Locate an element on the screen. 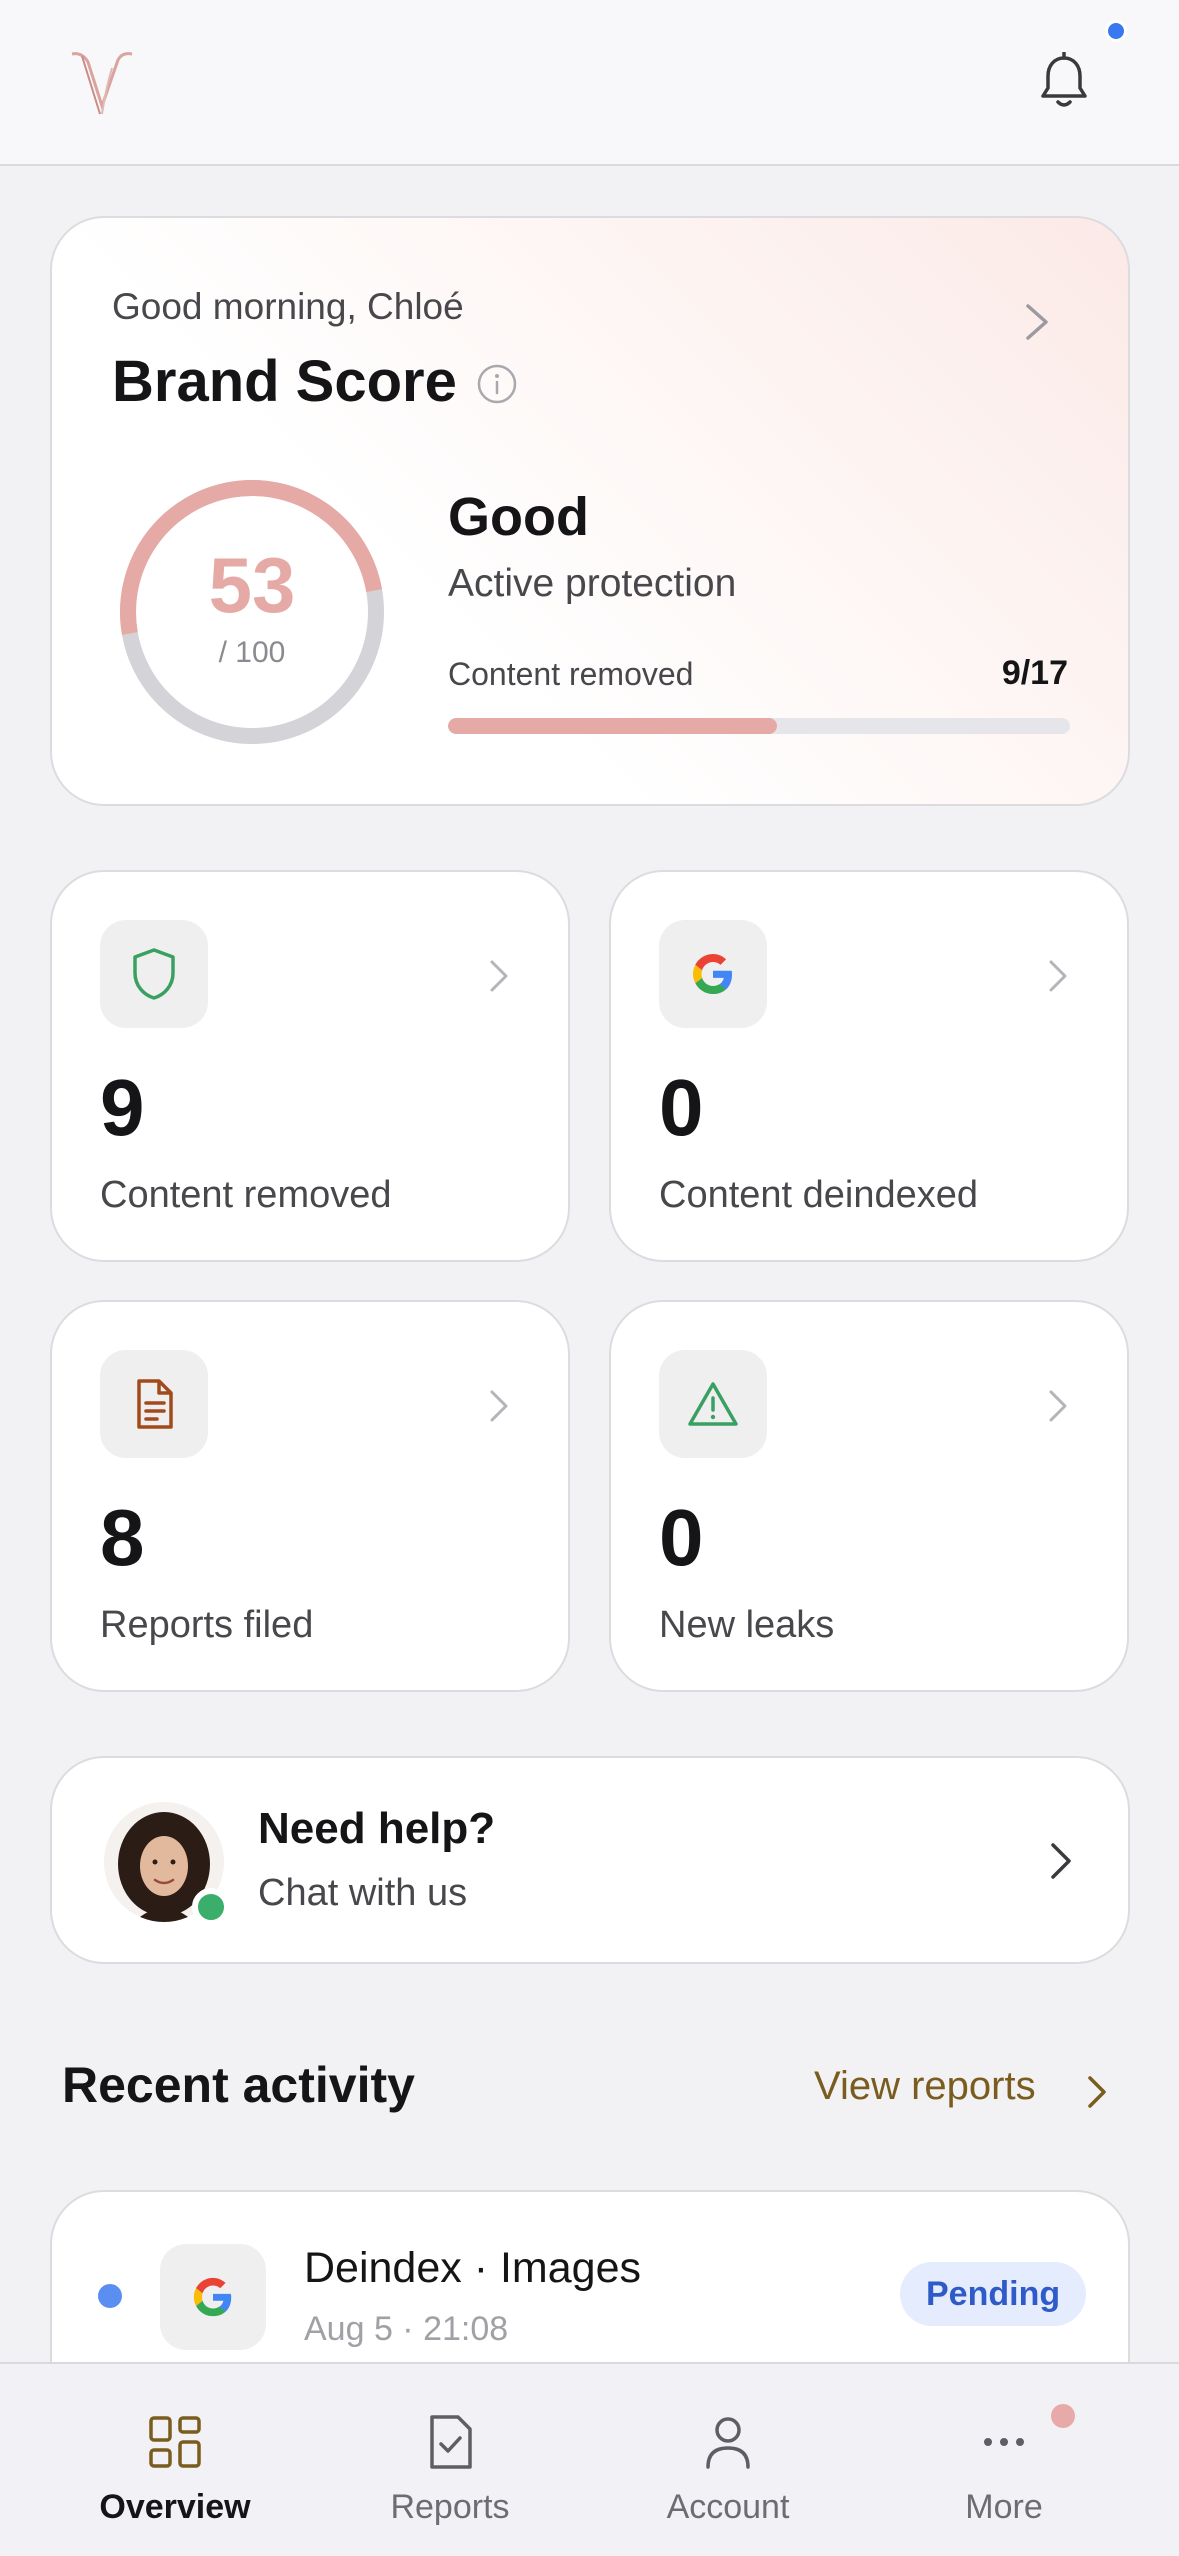  top-bar is located at coordinates (589, 83).